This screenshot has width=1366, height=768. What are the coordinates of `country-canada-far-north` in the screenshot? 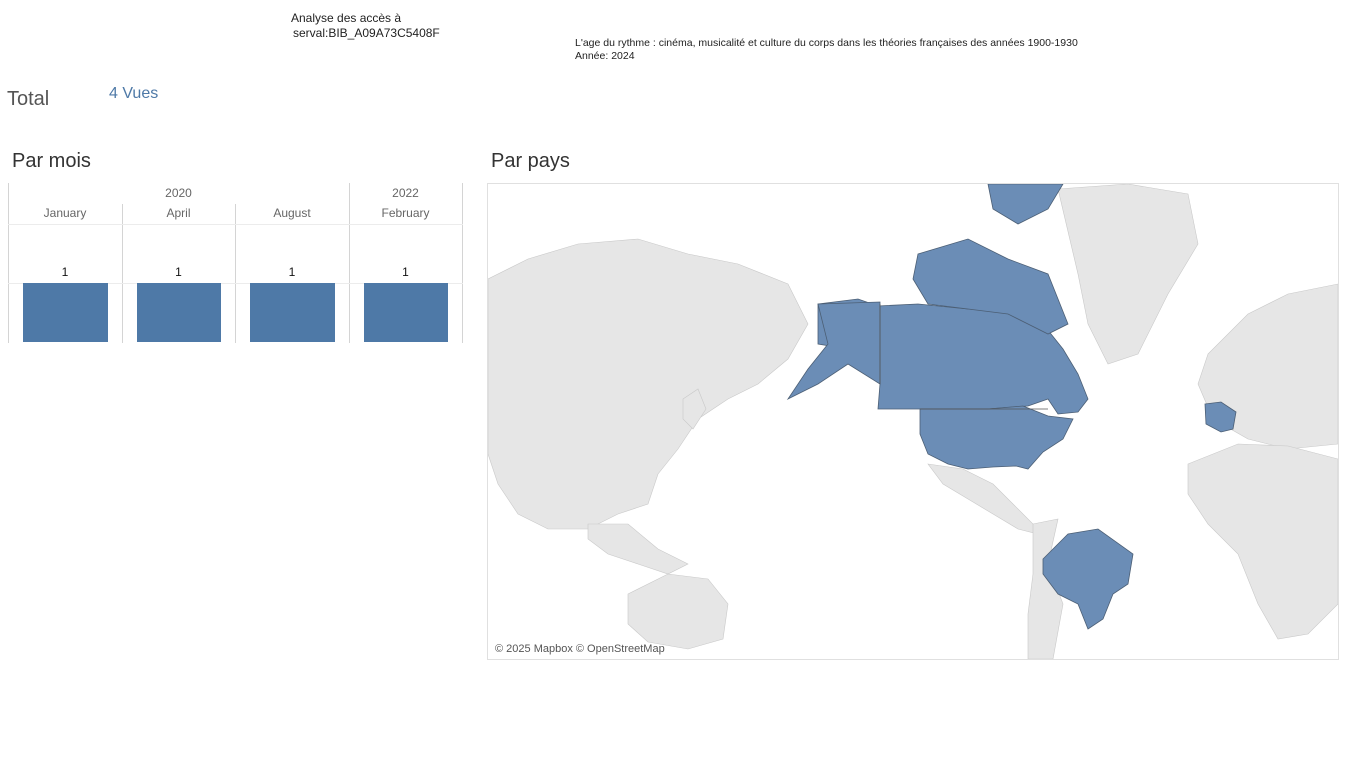 It's located at (1025, 204).